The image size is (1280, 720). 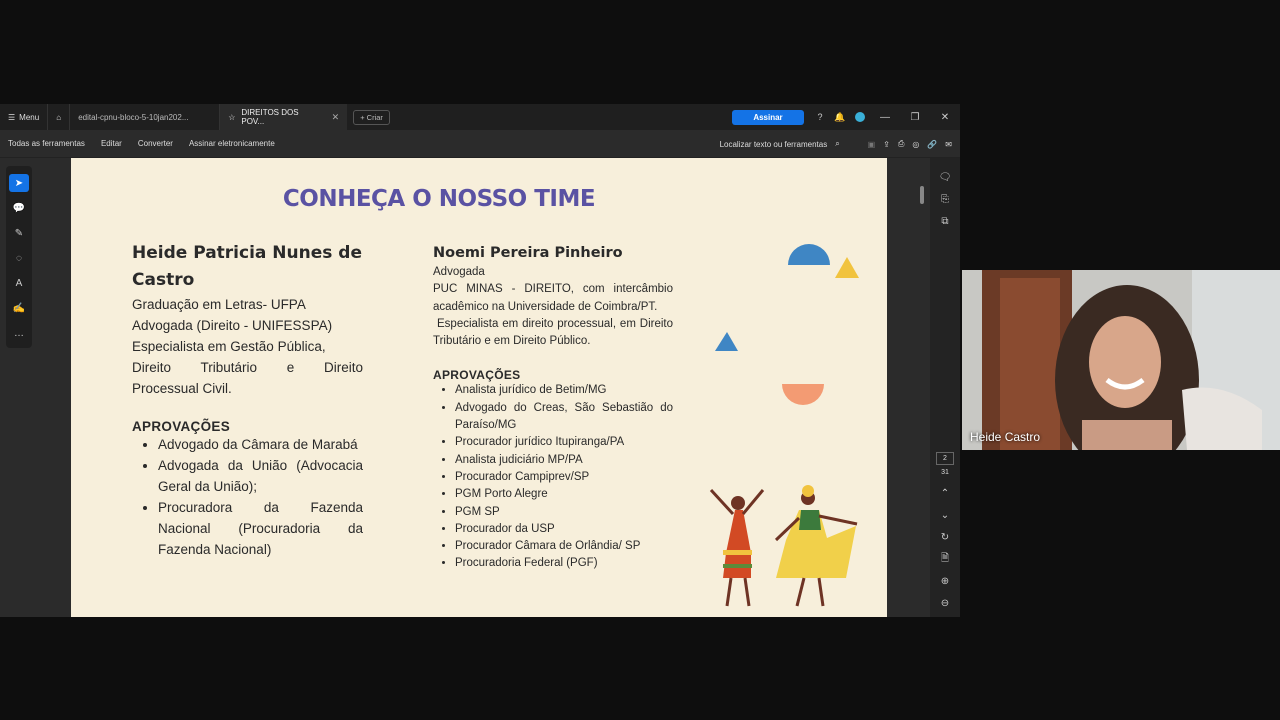 I want to click on star-icon: ☆, so click(x=231, y=117).